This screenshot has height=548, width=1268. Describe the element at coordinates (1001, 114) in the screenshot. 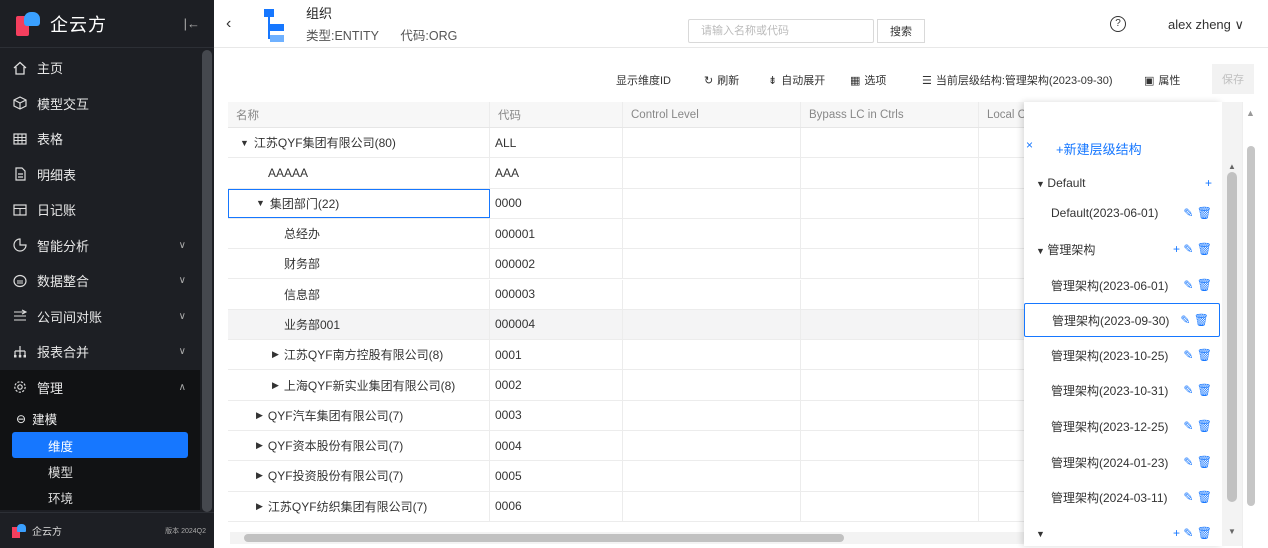

I see `column-header-local-c: Local C` at that location.